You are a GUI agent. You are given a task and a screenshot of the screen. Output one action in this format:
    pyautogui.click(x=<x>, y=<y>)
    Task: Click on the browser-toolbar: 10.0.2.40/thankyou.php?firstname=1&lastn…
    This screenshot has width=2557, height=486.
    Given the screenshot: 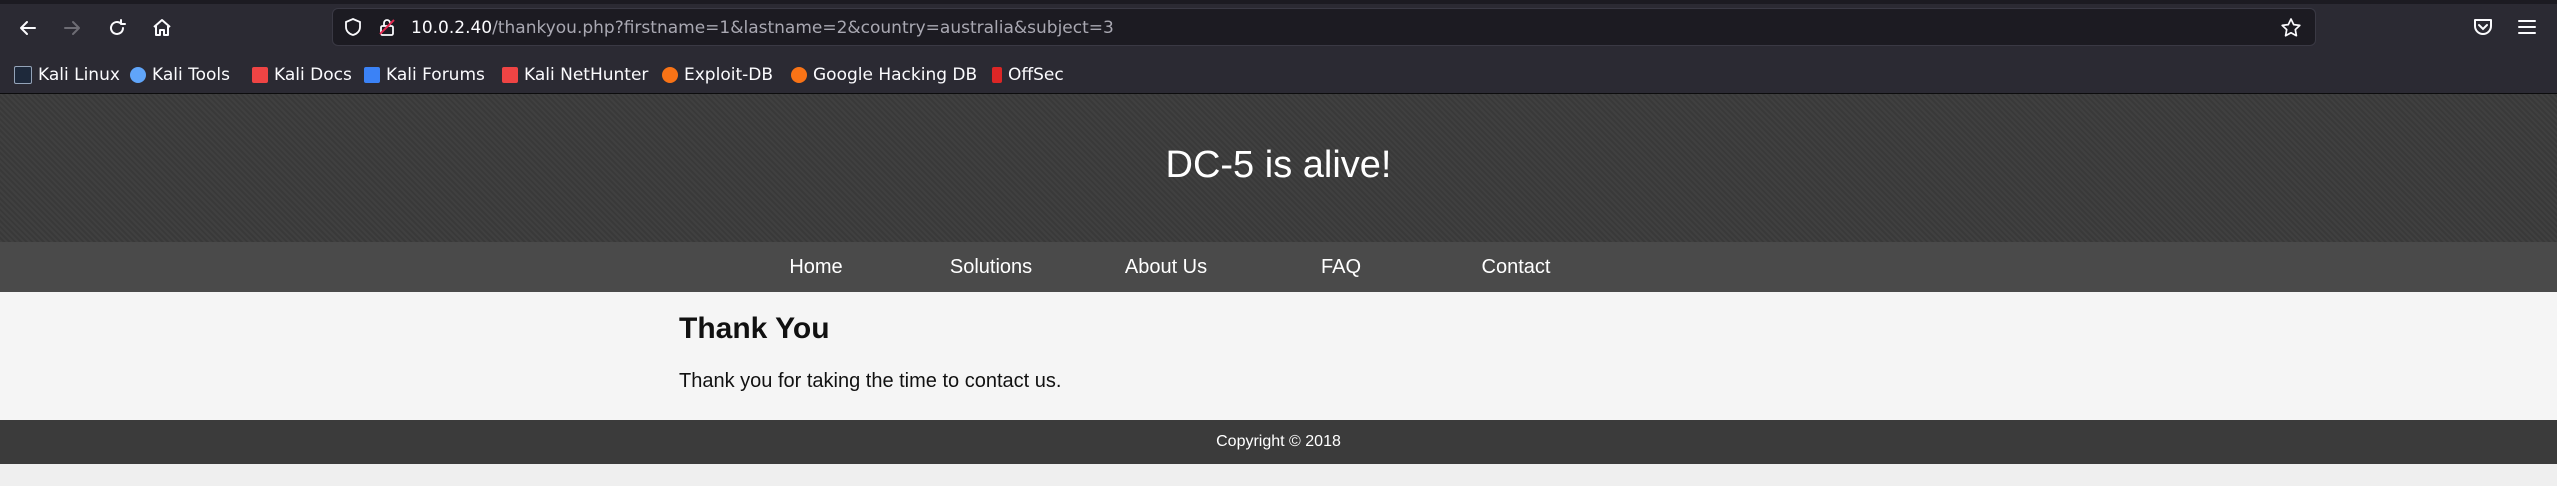 What is the action you would take?
    pyautogui.click(x=1278, y=28)
    